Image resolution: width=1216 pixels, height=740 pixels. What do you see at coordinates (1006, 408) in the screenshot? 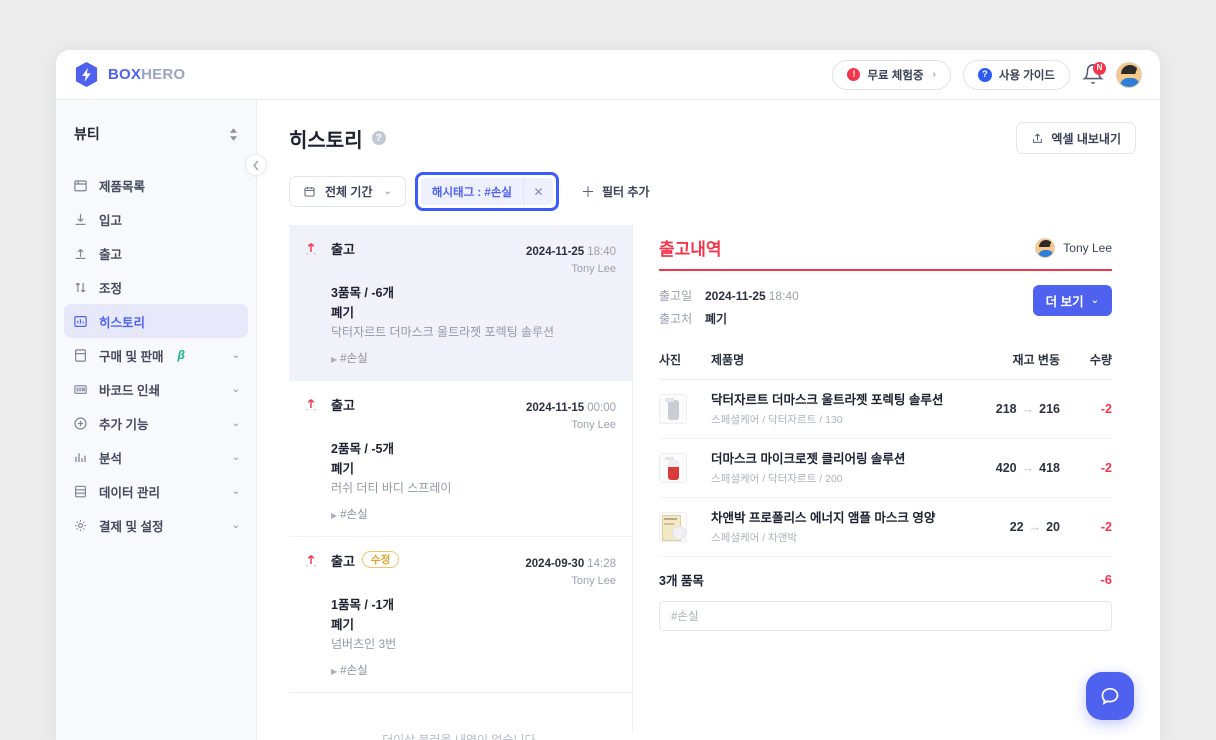
I see `stock-from: 218` at bounding box center [1006, 408].